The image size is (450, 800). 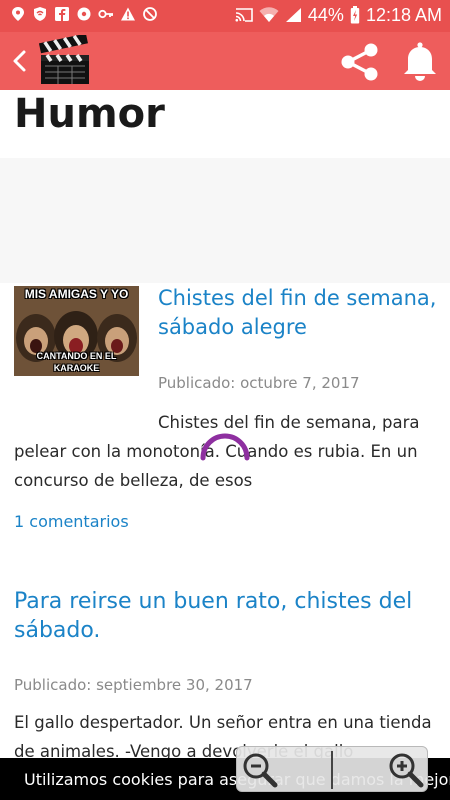 I want to click on facebook-icon, so click(x=62, y=14).